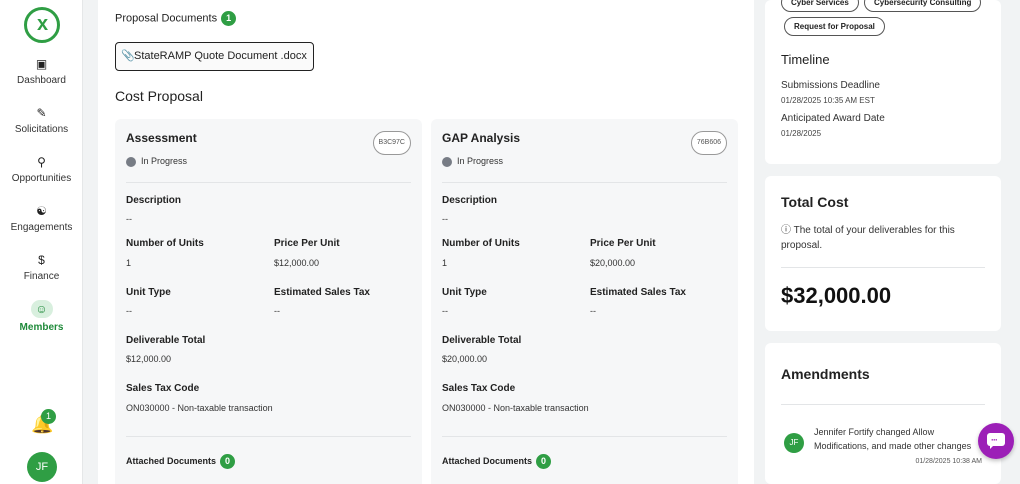 The height and width of the screenshot is (484, 1020). Describe the element at coordinates (708, 143) in the screenshot. I see `deliverable-id-badge: 76B606` at that location.